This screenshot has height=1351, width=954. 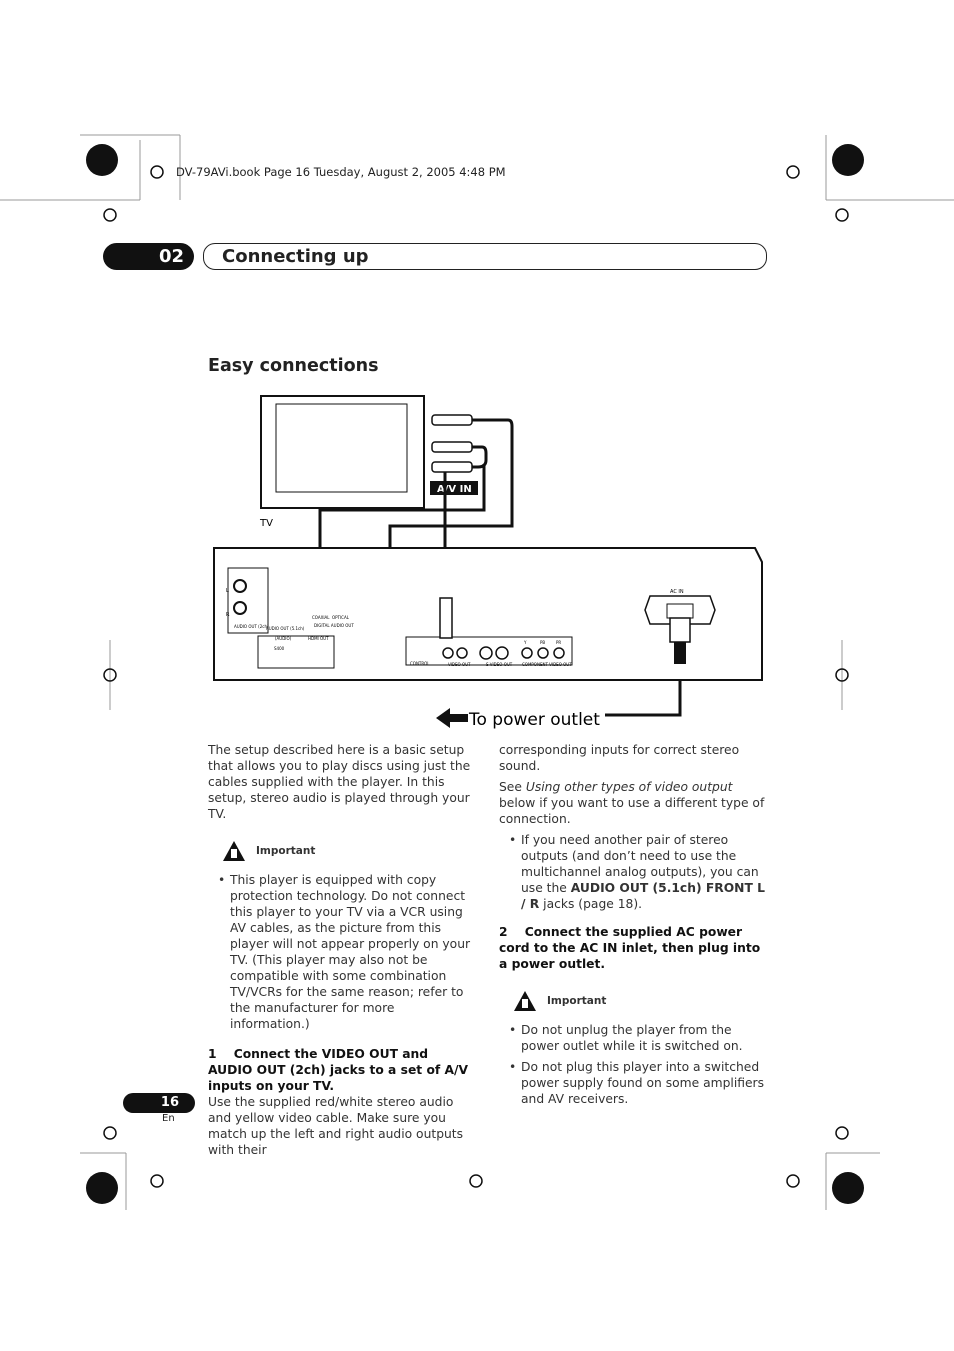 I want to click on svg-text: HDMI OUT, so click(x=318, y=638).